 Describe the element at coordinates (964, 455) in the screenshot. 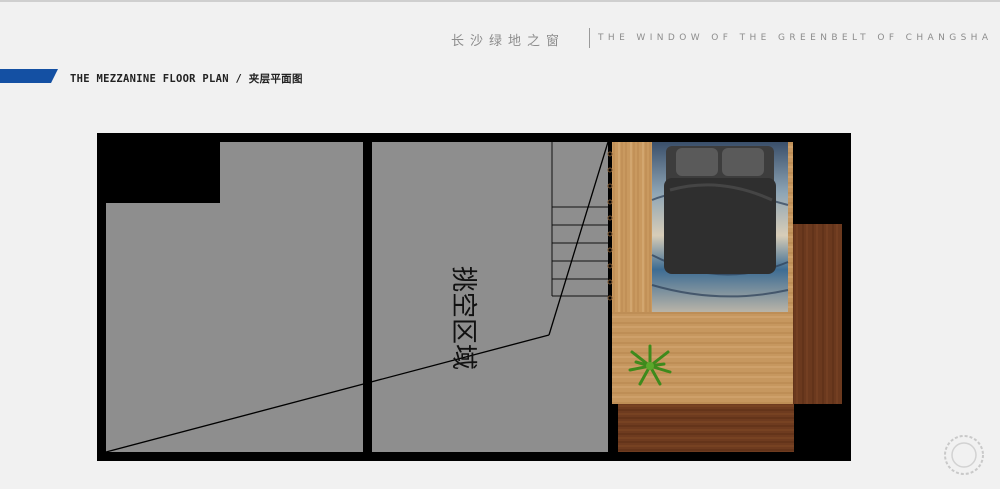

I see `watermark-logo` at that location.